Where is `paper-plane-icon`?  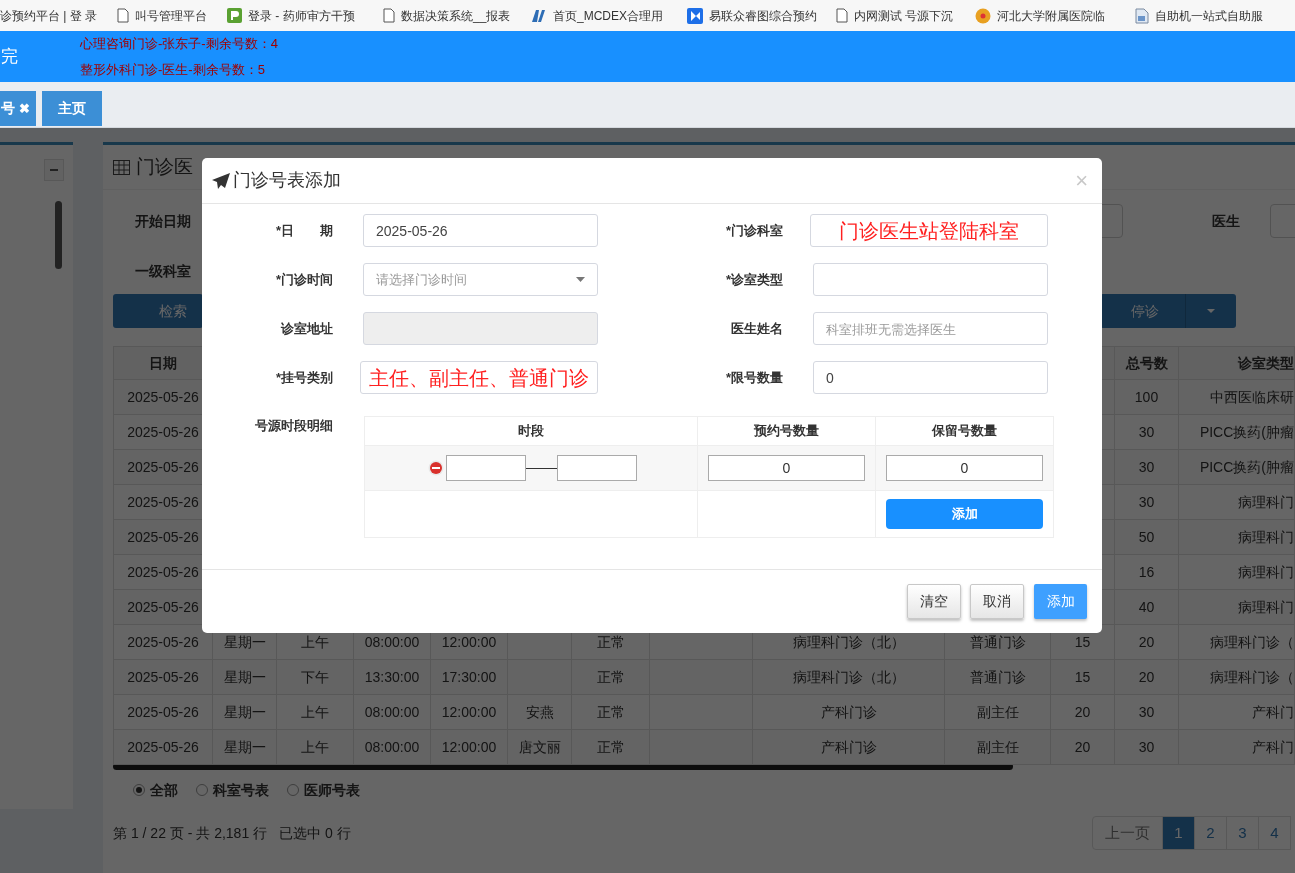 paper-plane-icon is located at coordinates (221, 180).